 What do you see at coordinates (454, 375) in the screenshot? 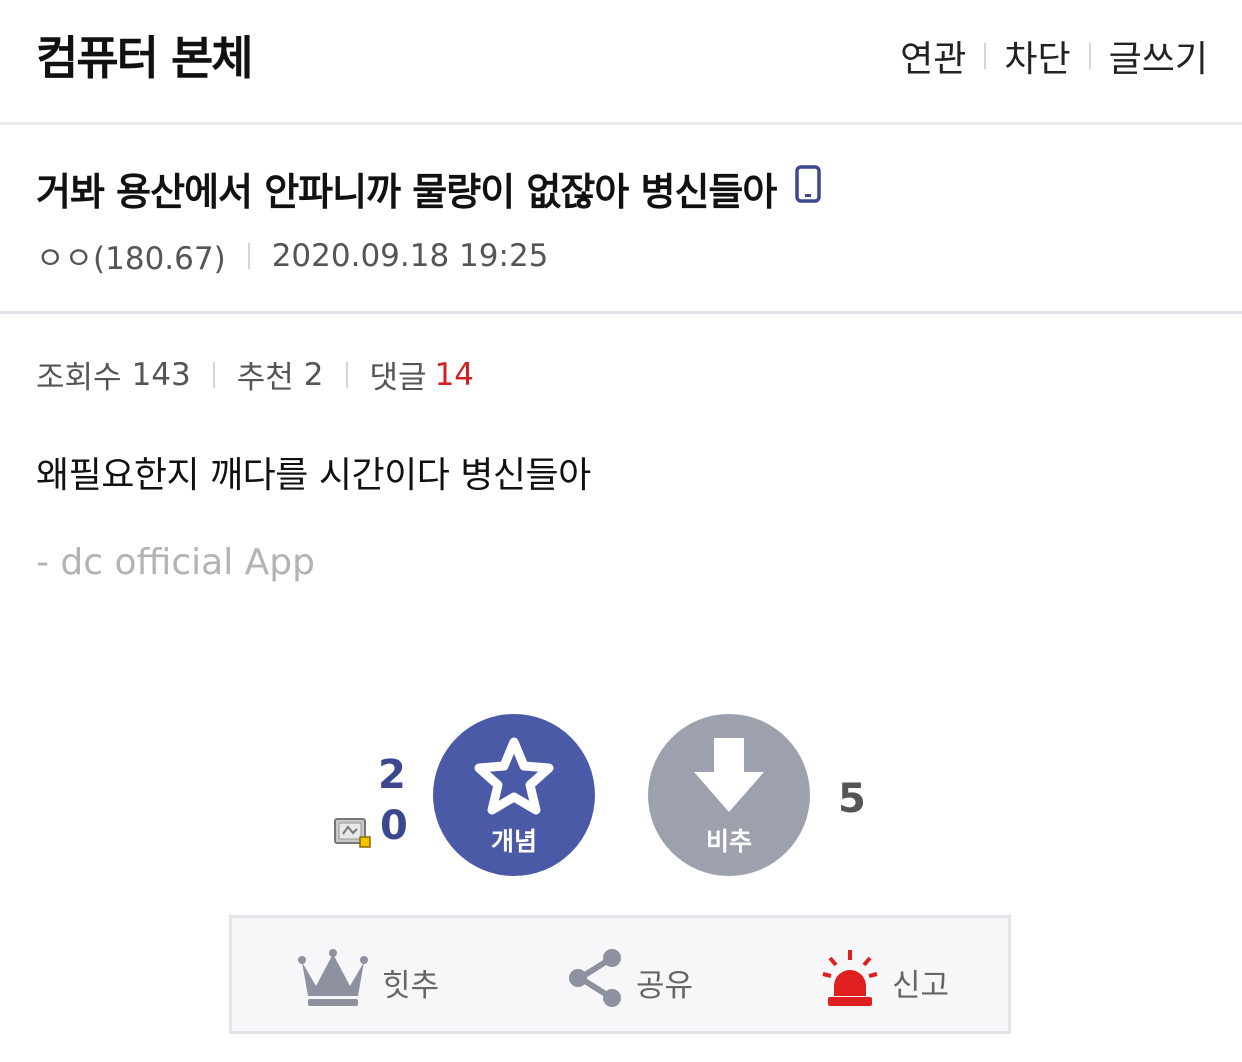
I see `comments-count: 14` at bounding box center [454, 375].